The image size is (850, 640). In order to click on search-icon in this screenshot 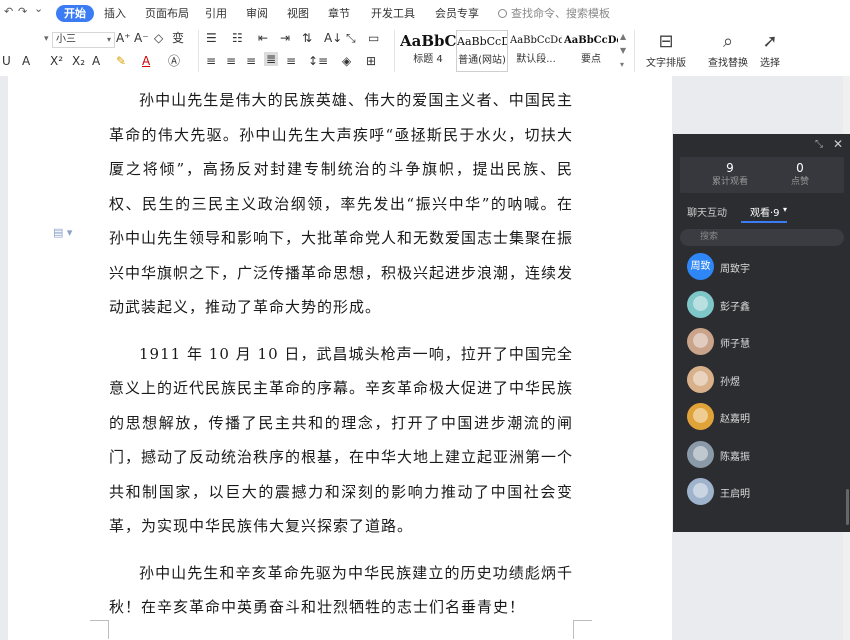, I will do `click(502, 13)`.